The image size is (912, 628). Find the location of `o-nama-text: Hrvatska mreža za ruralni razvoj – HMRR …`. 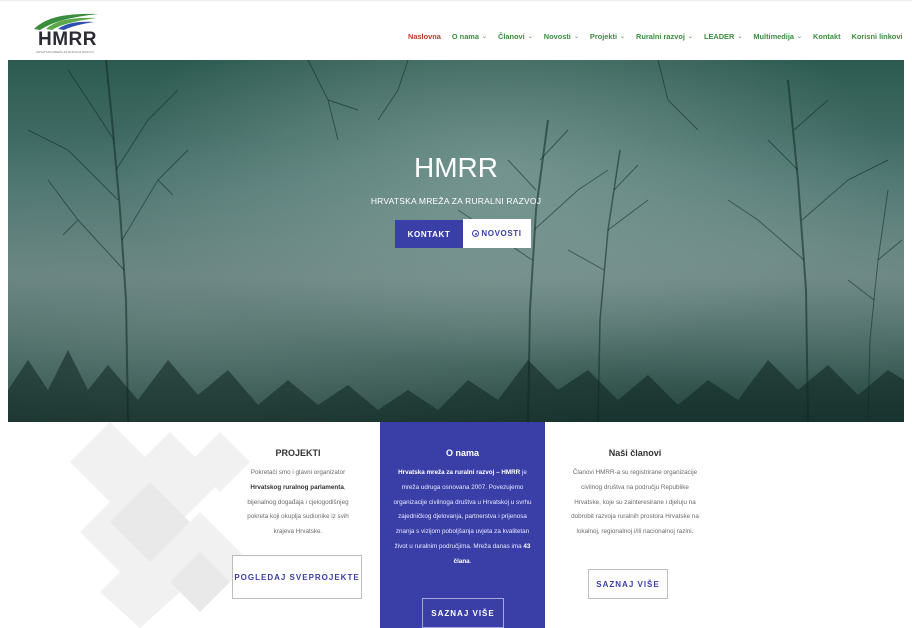

o-nama-text: Hrvatska mreža za ruralni razvoj – HMRR … is located at coordinates (462, 517).